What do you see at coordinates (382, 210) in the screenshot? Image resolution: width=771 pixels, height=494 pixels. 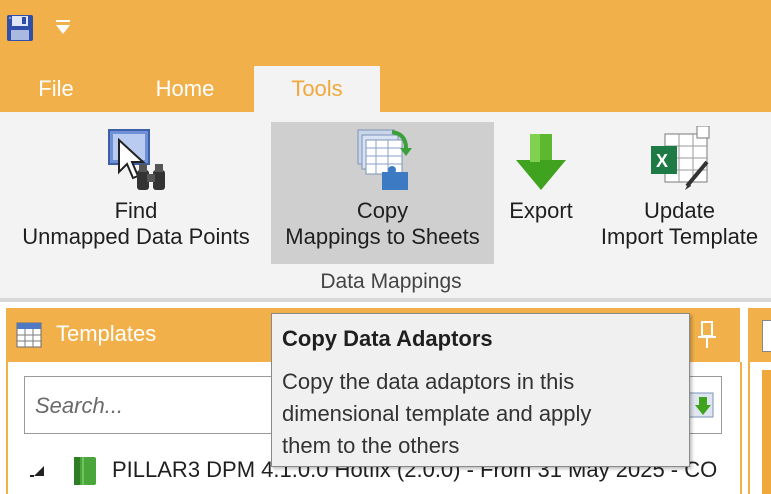 I see `copy-button-label-line1: Copy` at bounding box center [382, 210].